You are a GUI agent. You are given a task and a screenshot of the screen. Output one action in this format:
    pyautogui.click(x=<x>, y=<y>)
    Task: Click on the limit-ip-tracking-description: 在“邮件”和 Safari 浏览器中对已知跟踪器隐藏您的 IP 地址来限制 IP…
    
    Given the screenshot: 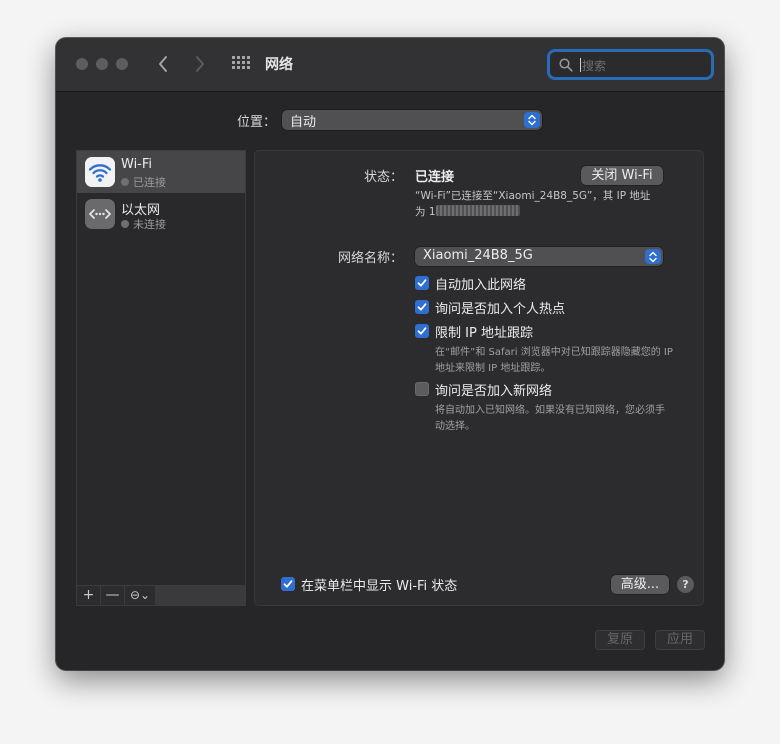 What is the action you would take?
    pyautogui.click(x=554, y=360)
    